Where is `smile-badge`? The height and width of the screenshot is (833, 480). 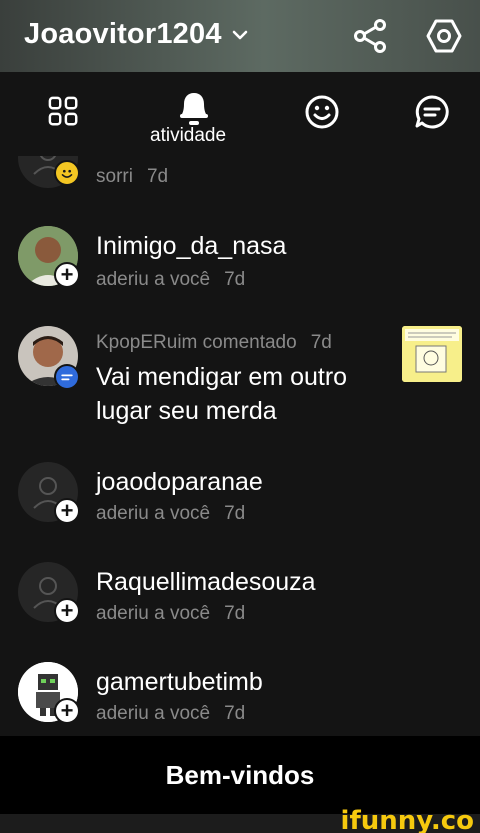
smile-badge is located at coordinates (67, 173).